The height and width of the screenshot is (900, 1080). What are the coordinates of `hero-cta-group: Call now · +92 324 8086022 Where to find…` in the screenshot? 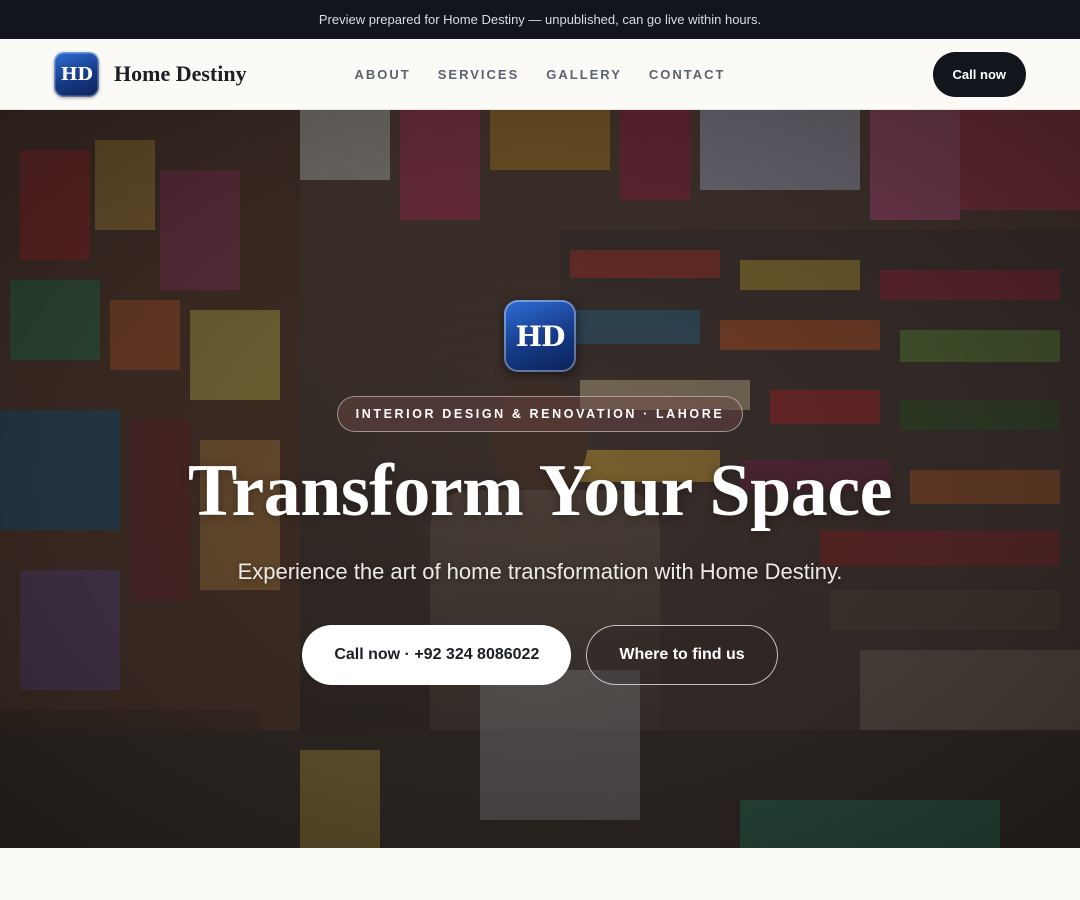 It's located at (540, 655).